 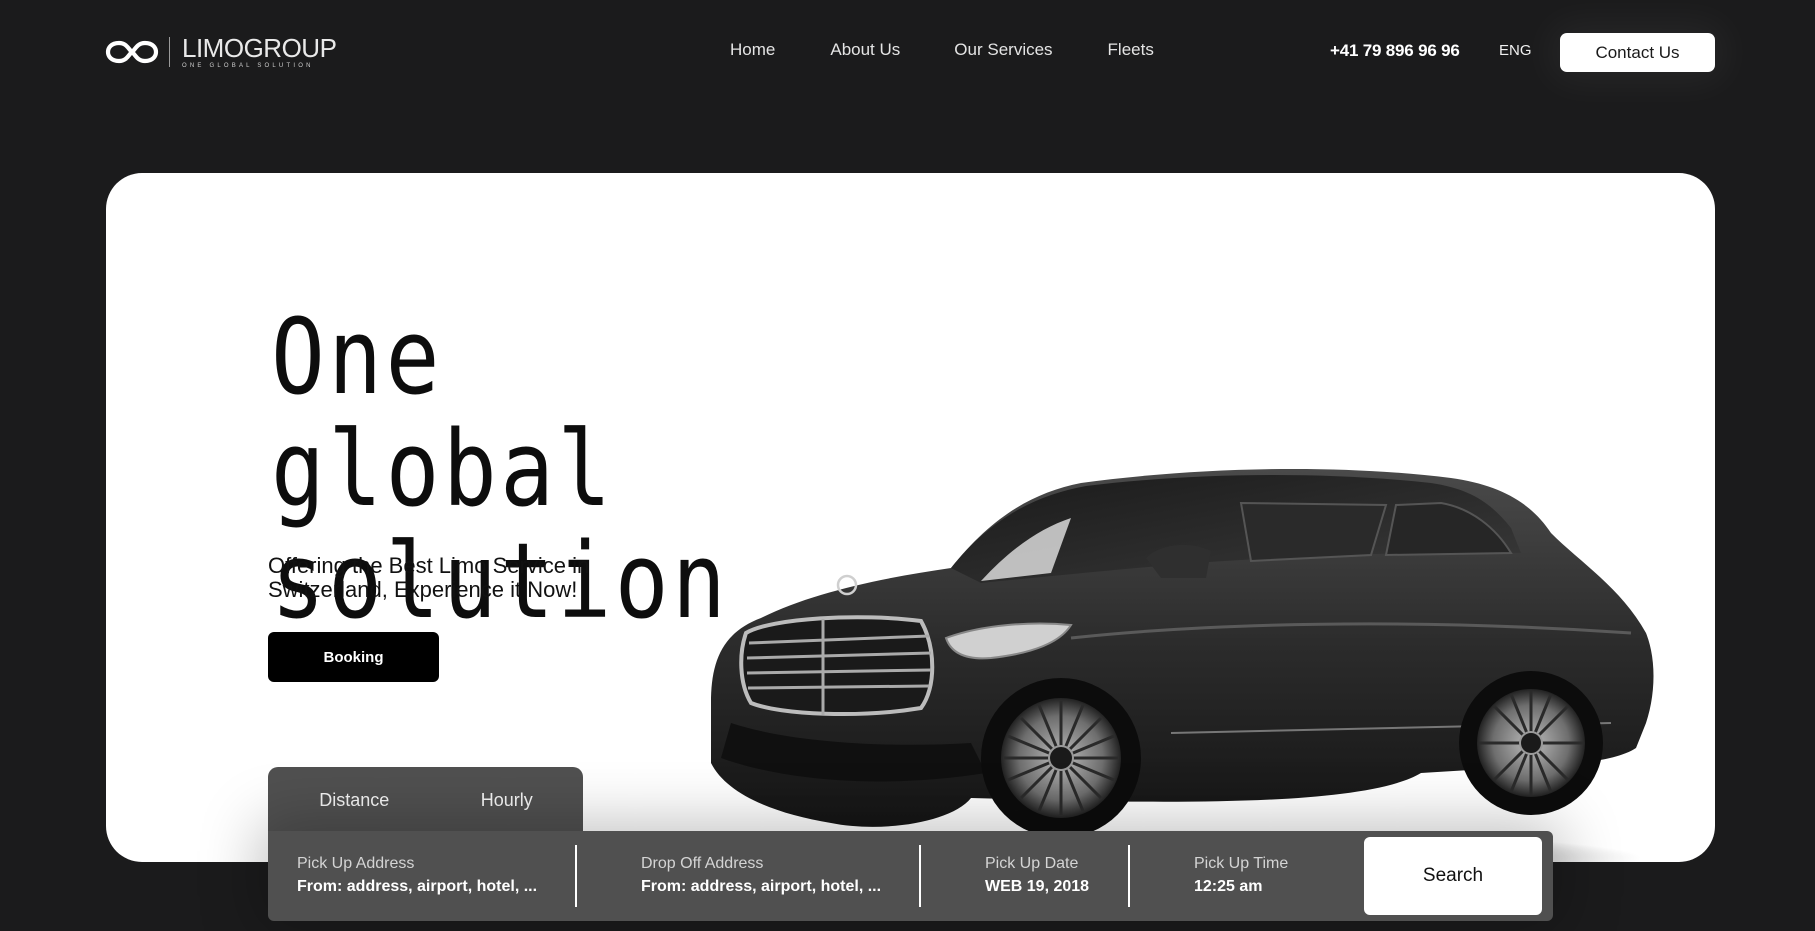 I want to click on tab-distance: Distance, so click(x=349, y=802).